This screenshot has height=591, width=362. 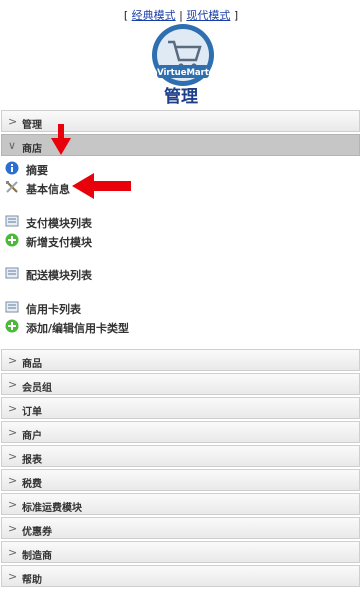 What do you see at coordinates (78, 328) in the screenshot?
I see `store-item-add-credit-label: 添加/编辑信用卡类型` at bounding box center [78, 328].